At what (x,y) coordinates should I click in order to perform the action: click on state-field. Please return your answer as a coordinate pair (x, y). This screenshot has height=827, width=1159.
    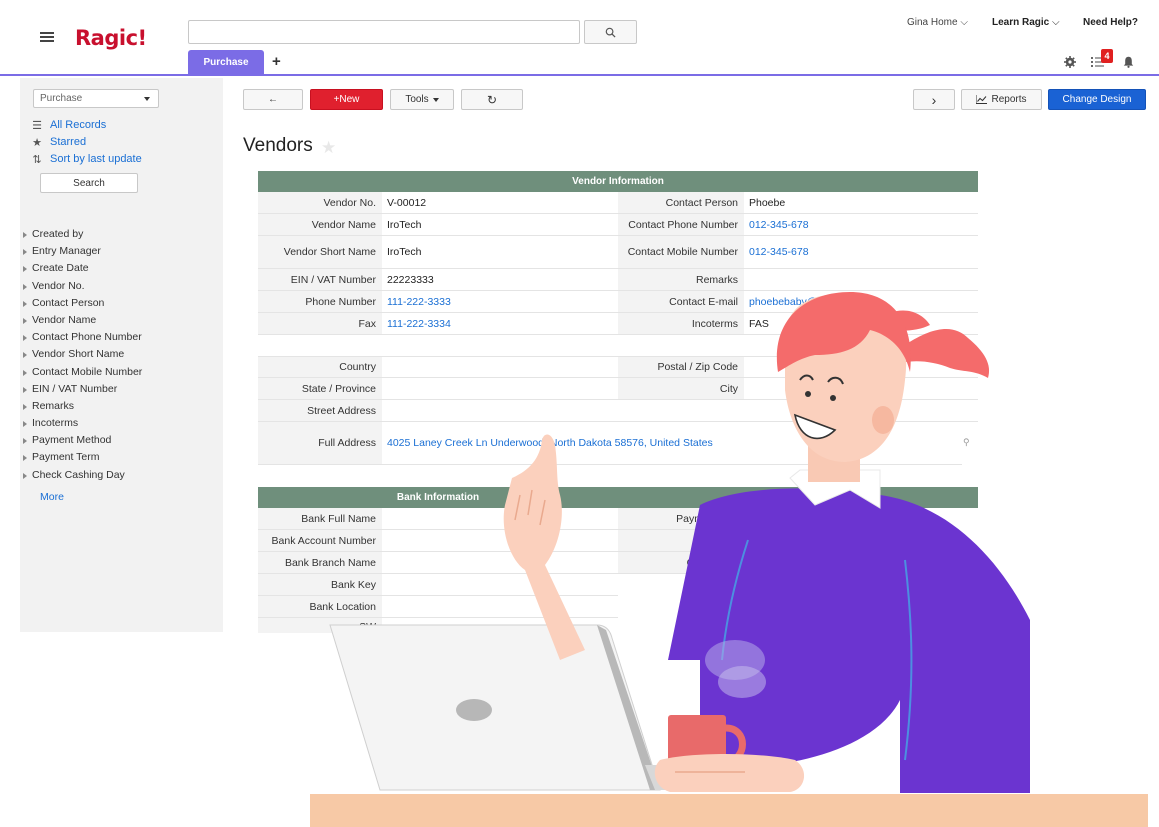
    Looking at the image, I should click on (500, 388).